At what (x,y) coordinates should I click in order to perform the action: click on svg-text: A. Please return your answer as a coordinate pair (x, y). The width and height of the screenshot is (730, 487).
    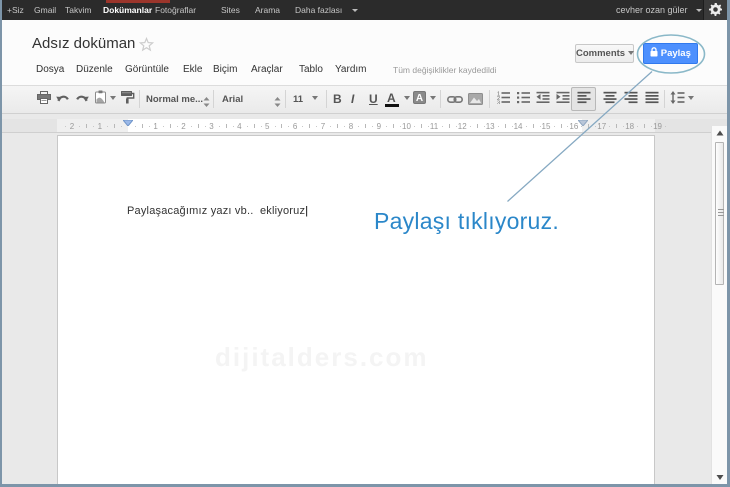
    Looking at the image, I should click on (419, 98).